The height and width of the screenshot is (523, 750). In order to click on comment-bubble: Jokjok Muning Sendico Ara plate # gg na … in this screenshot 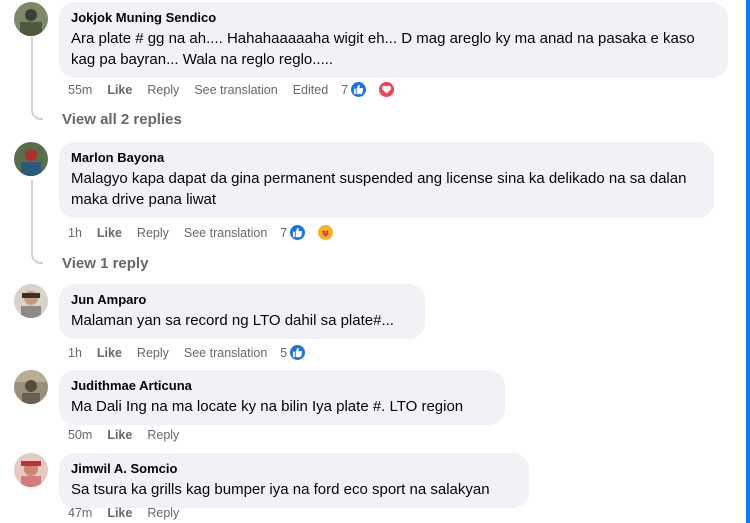, I will do `click(393, 40)`.